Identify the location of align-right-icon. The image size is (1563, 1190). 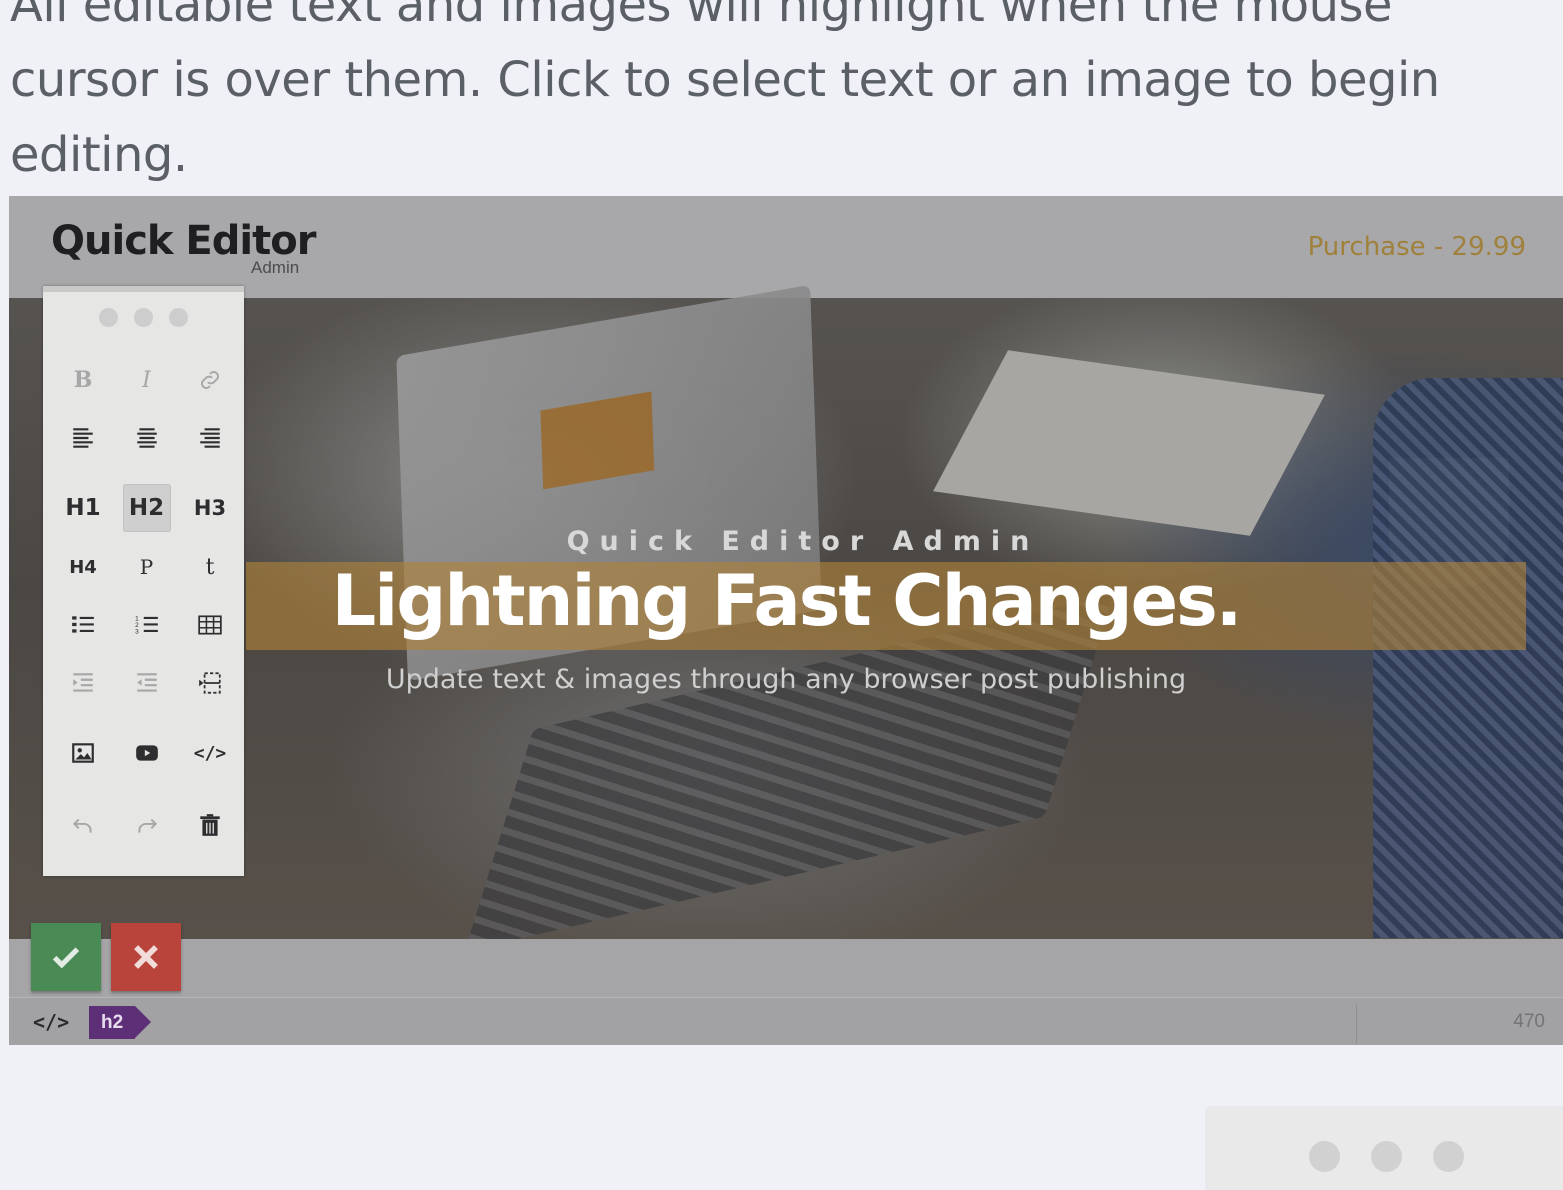
(210, 438).